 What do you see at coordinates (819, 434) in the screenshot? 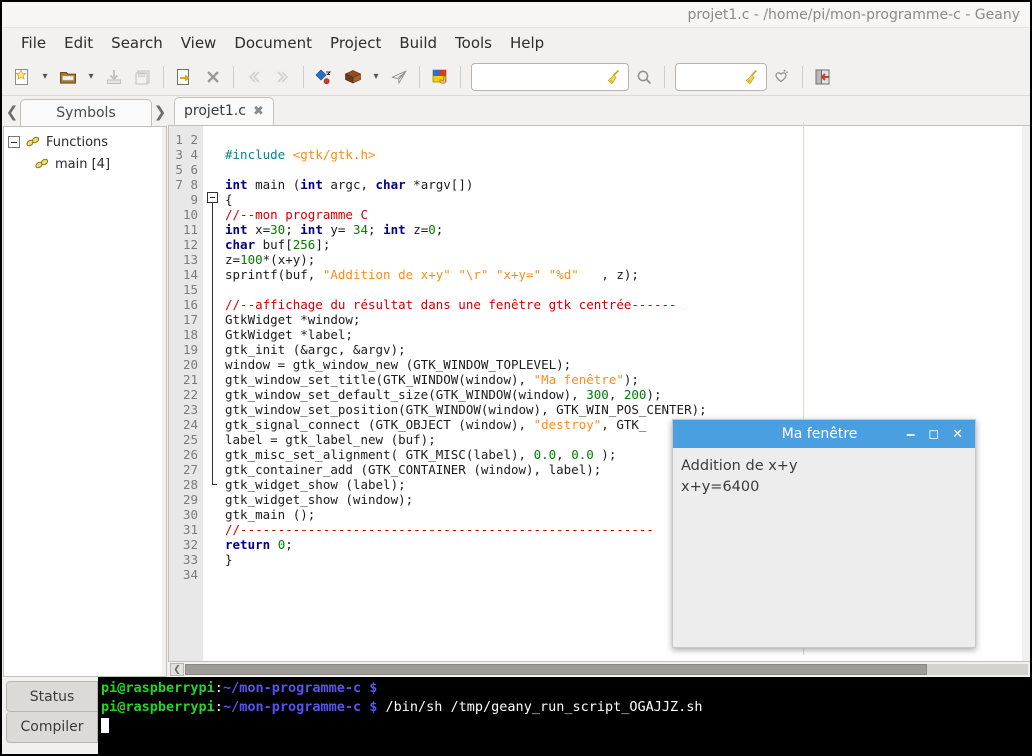
I see `gtk-window-title: Ma fenêtre` at bounding box center [819, 434].